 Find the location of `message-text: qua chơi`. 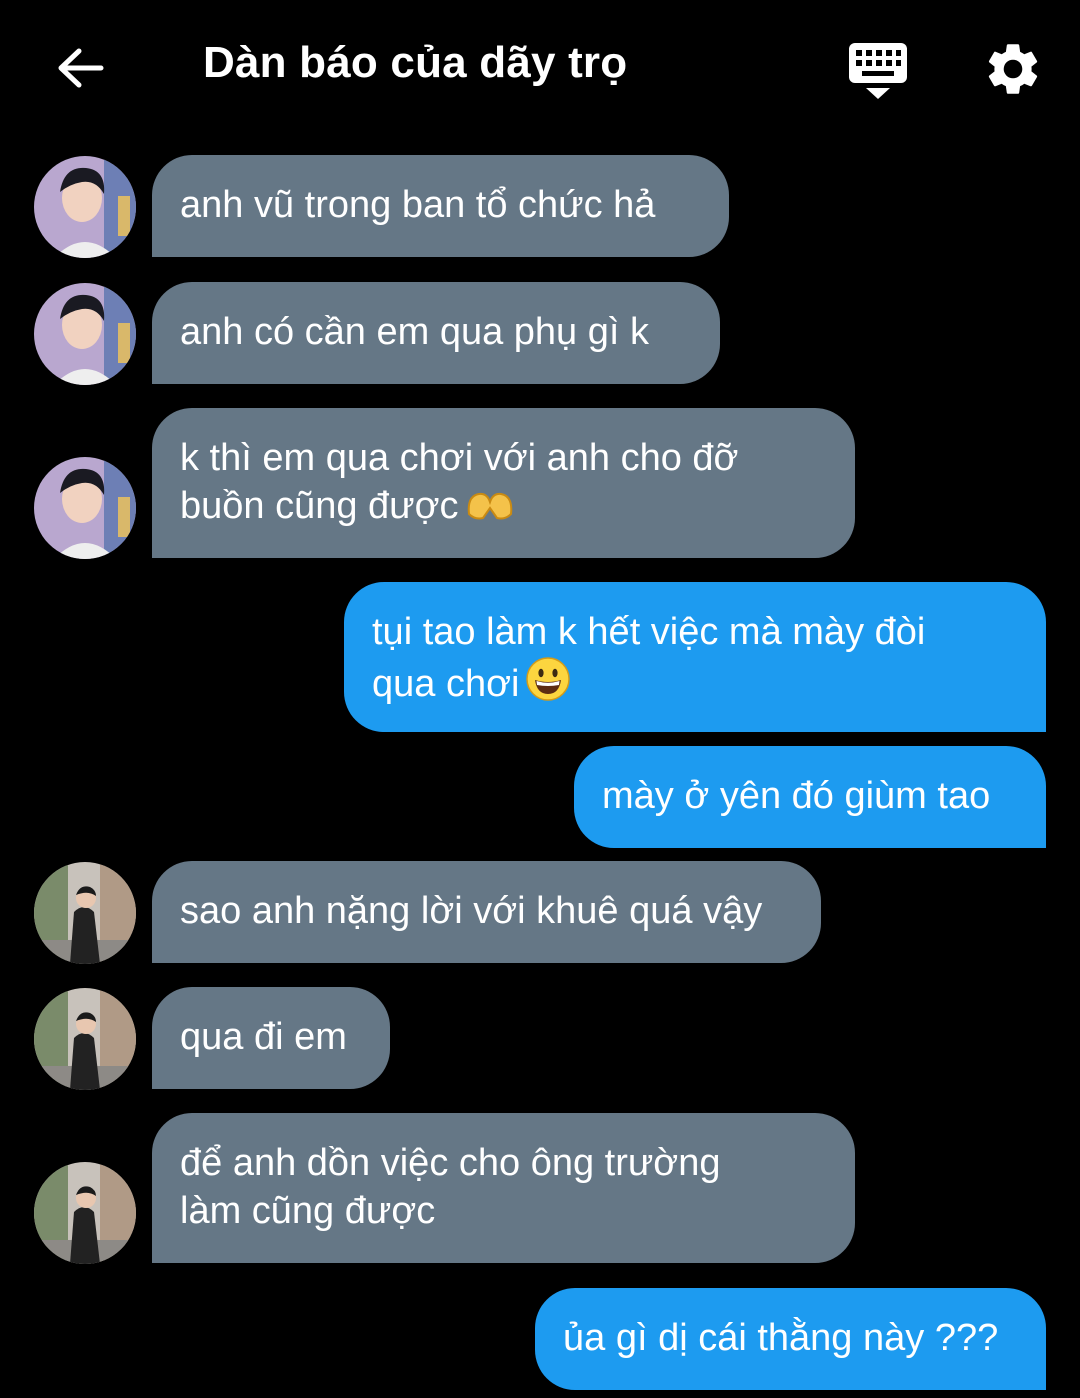

message-text: qua chơi is located at coordinates (446, 684).